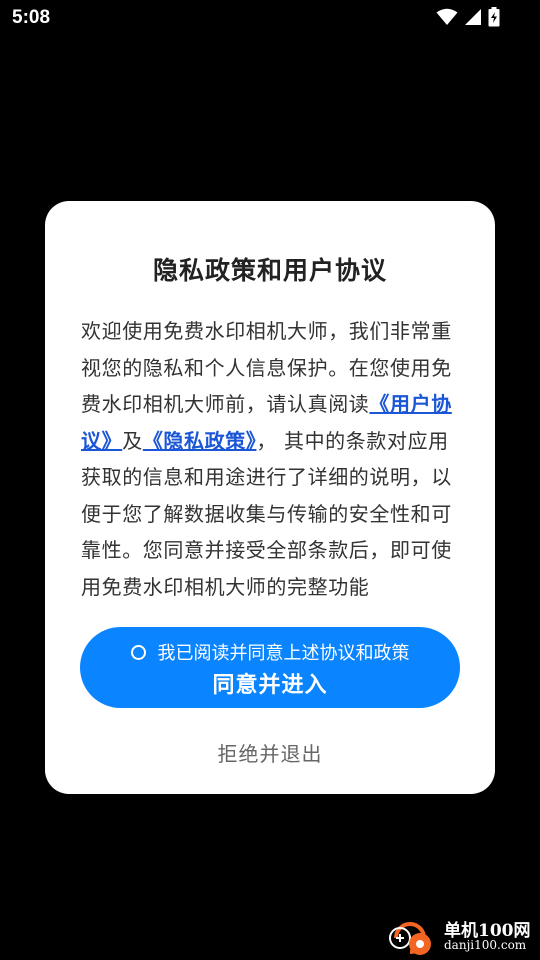 This screenshot has width=540, height=960. Describe the element at coordinates (494, 17) in the screenshot. I see `battery-charging-icon` at that location.